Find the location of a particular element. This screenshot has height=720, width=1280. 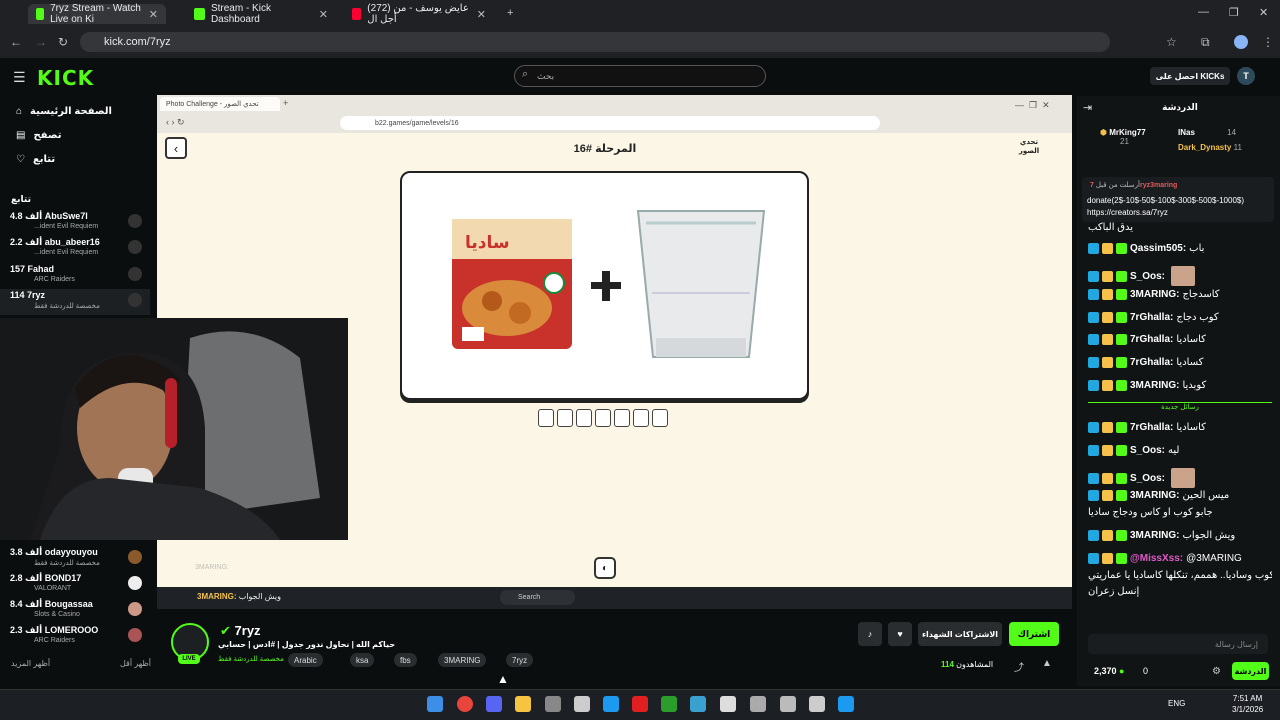

followed-channel: 2.8 ألف BOND17 VALORANT is located at coordinates (75, 585).